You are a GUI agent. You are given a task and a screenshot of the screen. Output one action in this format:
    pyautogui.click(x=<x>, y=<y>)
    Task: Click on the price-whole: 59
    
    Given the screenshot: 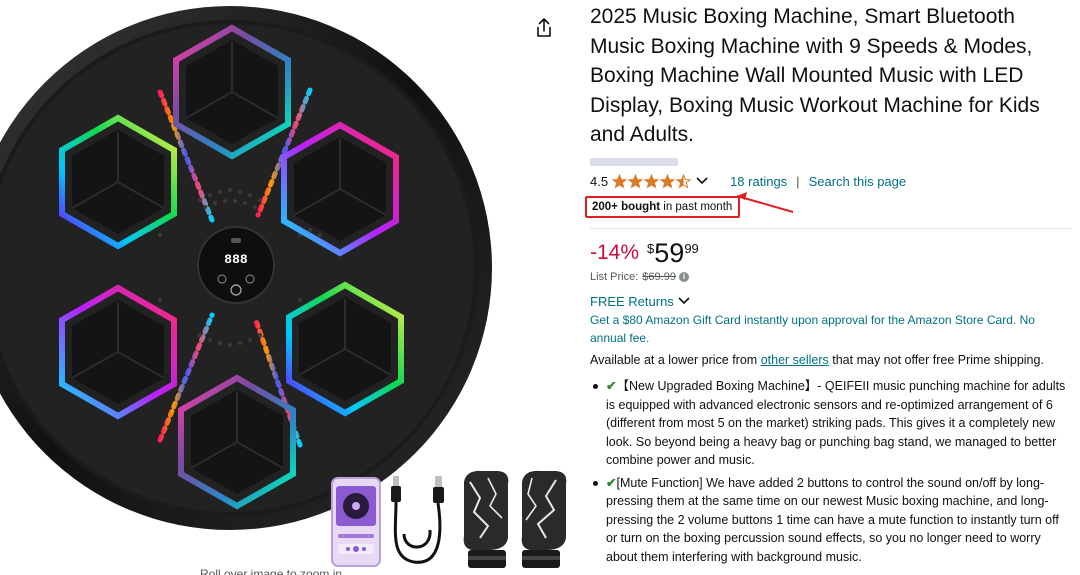 What is the action you would take?
    pyautogui.click(x=669, y=252)
    